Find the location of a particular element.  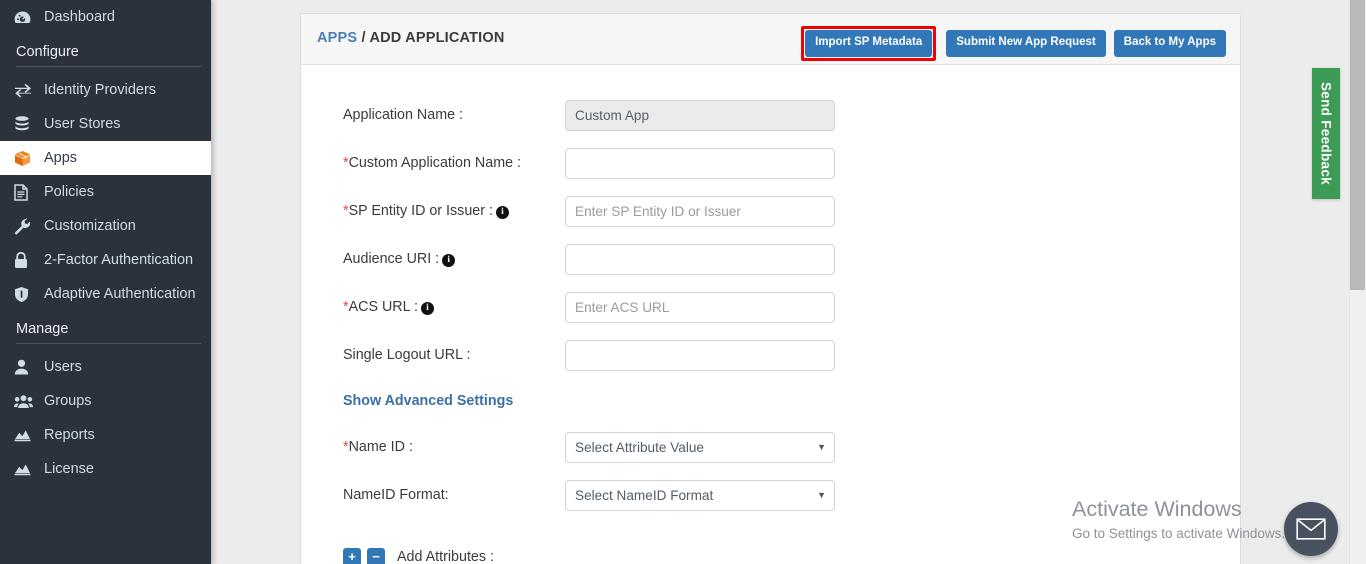

send-feedback-tab: Send Feedback is located at coordinates (1326, 133).